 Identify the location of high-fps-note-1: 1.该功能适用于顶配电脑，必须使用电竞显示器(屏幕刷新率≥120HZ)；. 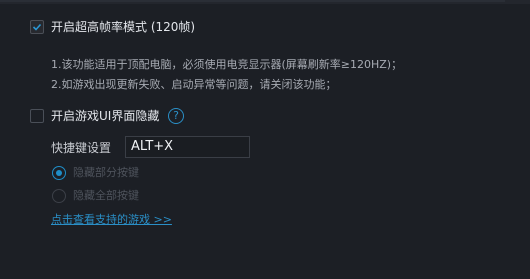
(227, 64).